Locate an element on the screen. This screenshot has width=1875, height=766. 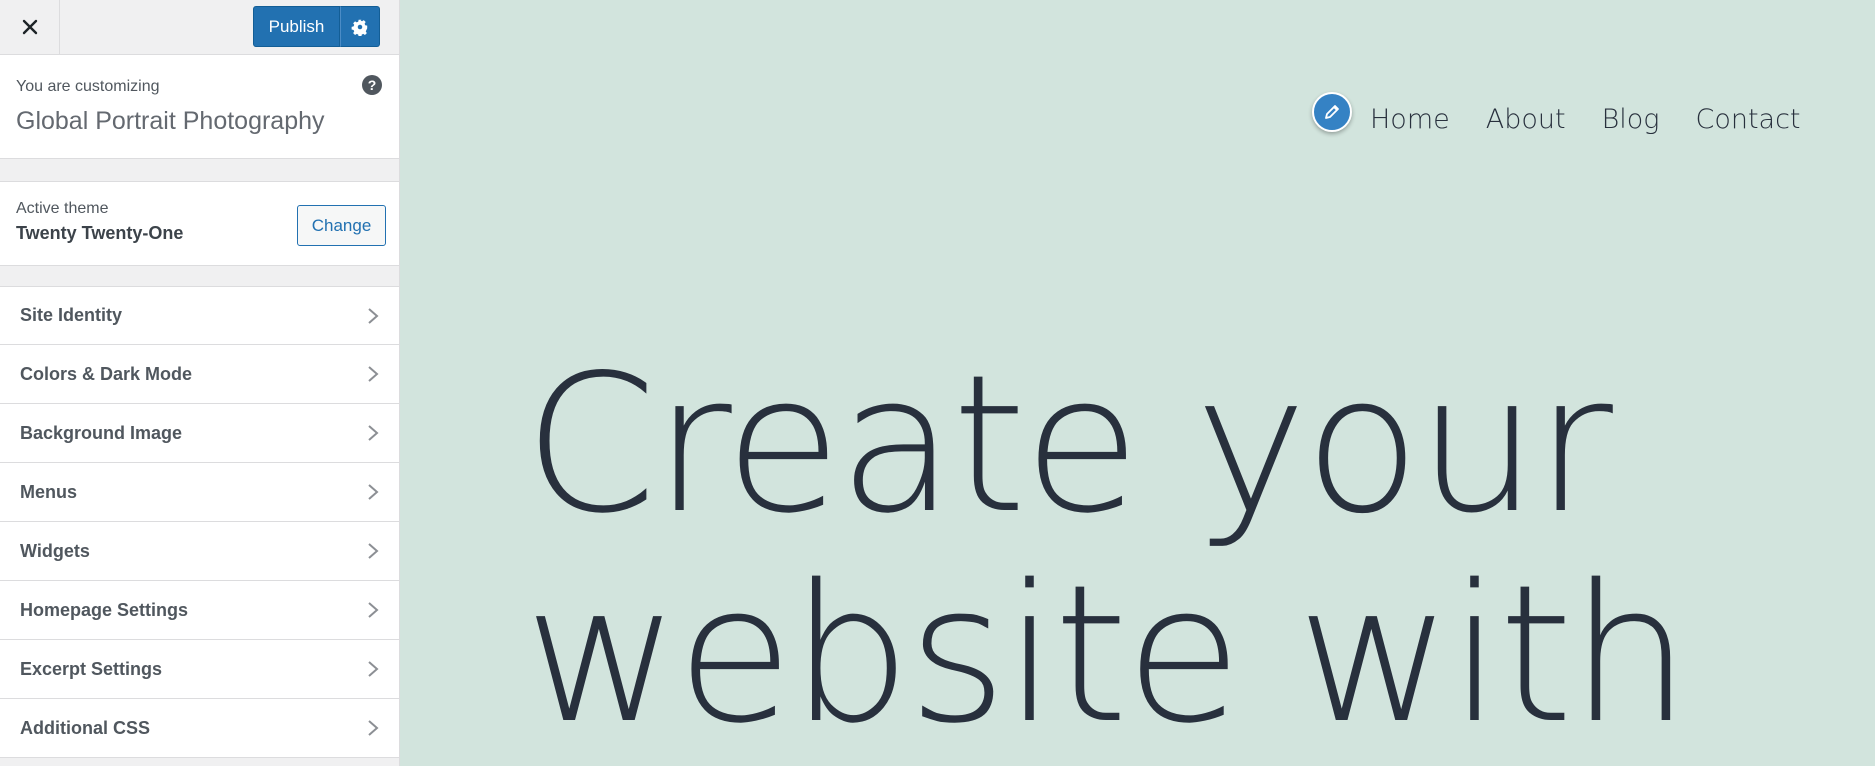
section-site-identity: Site Identity is located at coordinates (199, 315).